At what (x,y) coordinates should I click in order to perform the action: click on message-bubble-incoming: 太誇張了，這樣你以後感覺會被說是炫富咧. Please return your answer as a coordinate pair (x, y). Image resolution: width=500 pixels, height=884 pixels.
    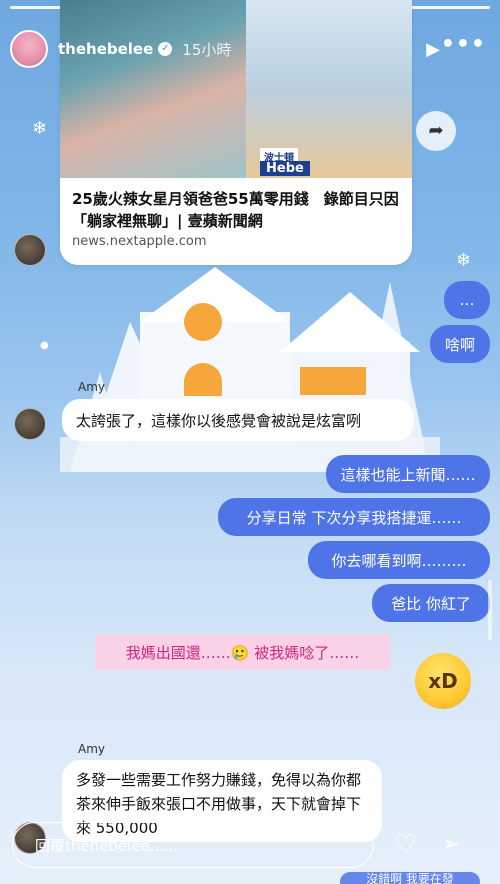
    Looking at the image, I should click on (238, 420).